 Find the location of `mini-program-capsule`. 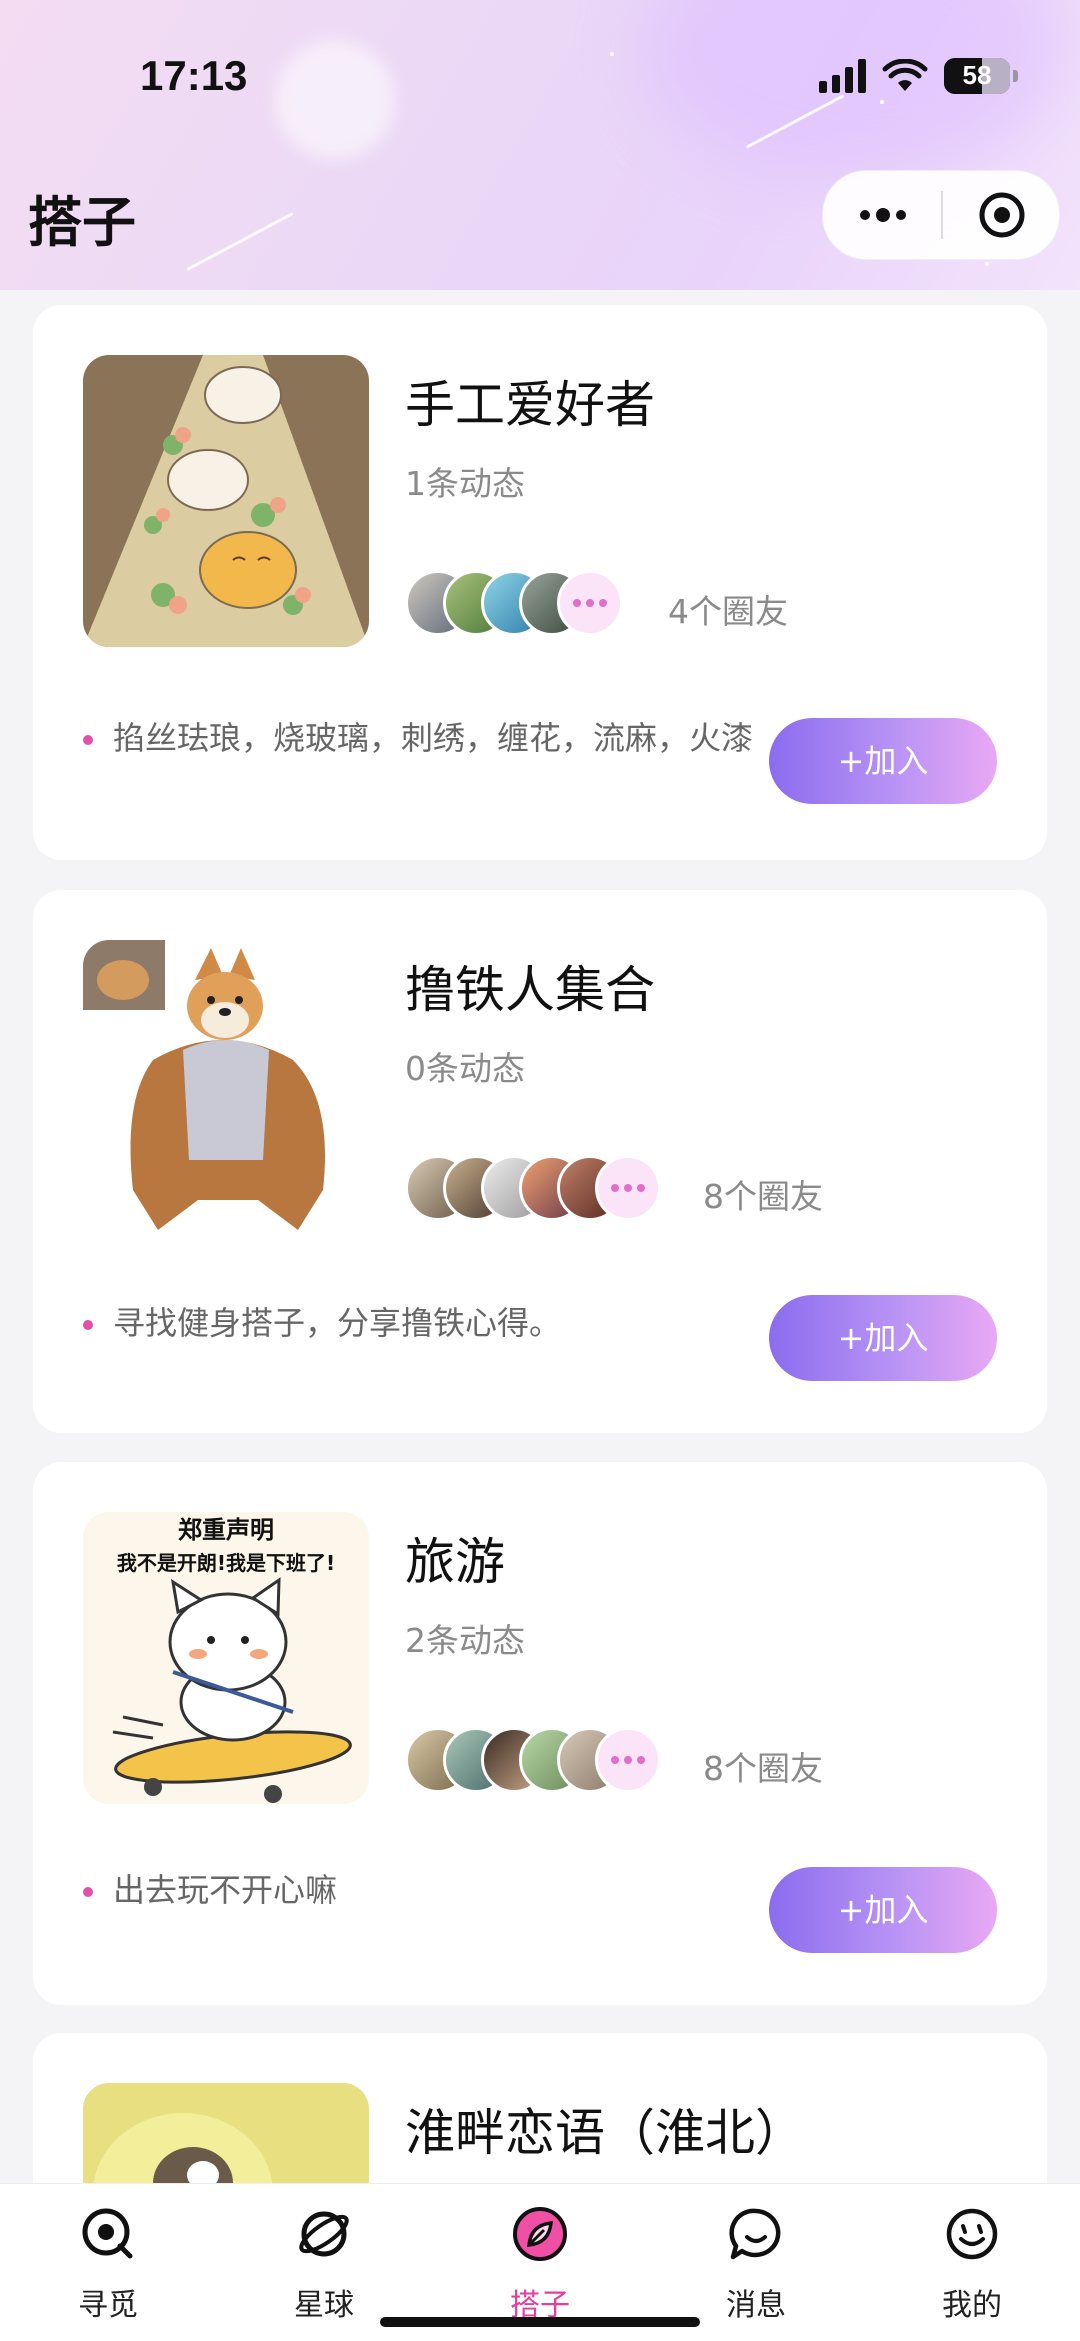

mini-program-capsule is located at coordinates (941, 215).